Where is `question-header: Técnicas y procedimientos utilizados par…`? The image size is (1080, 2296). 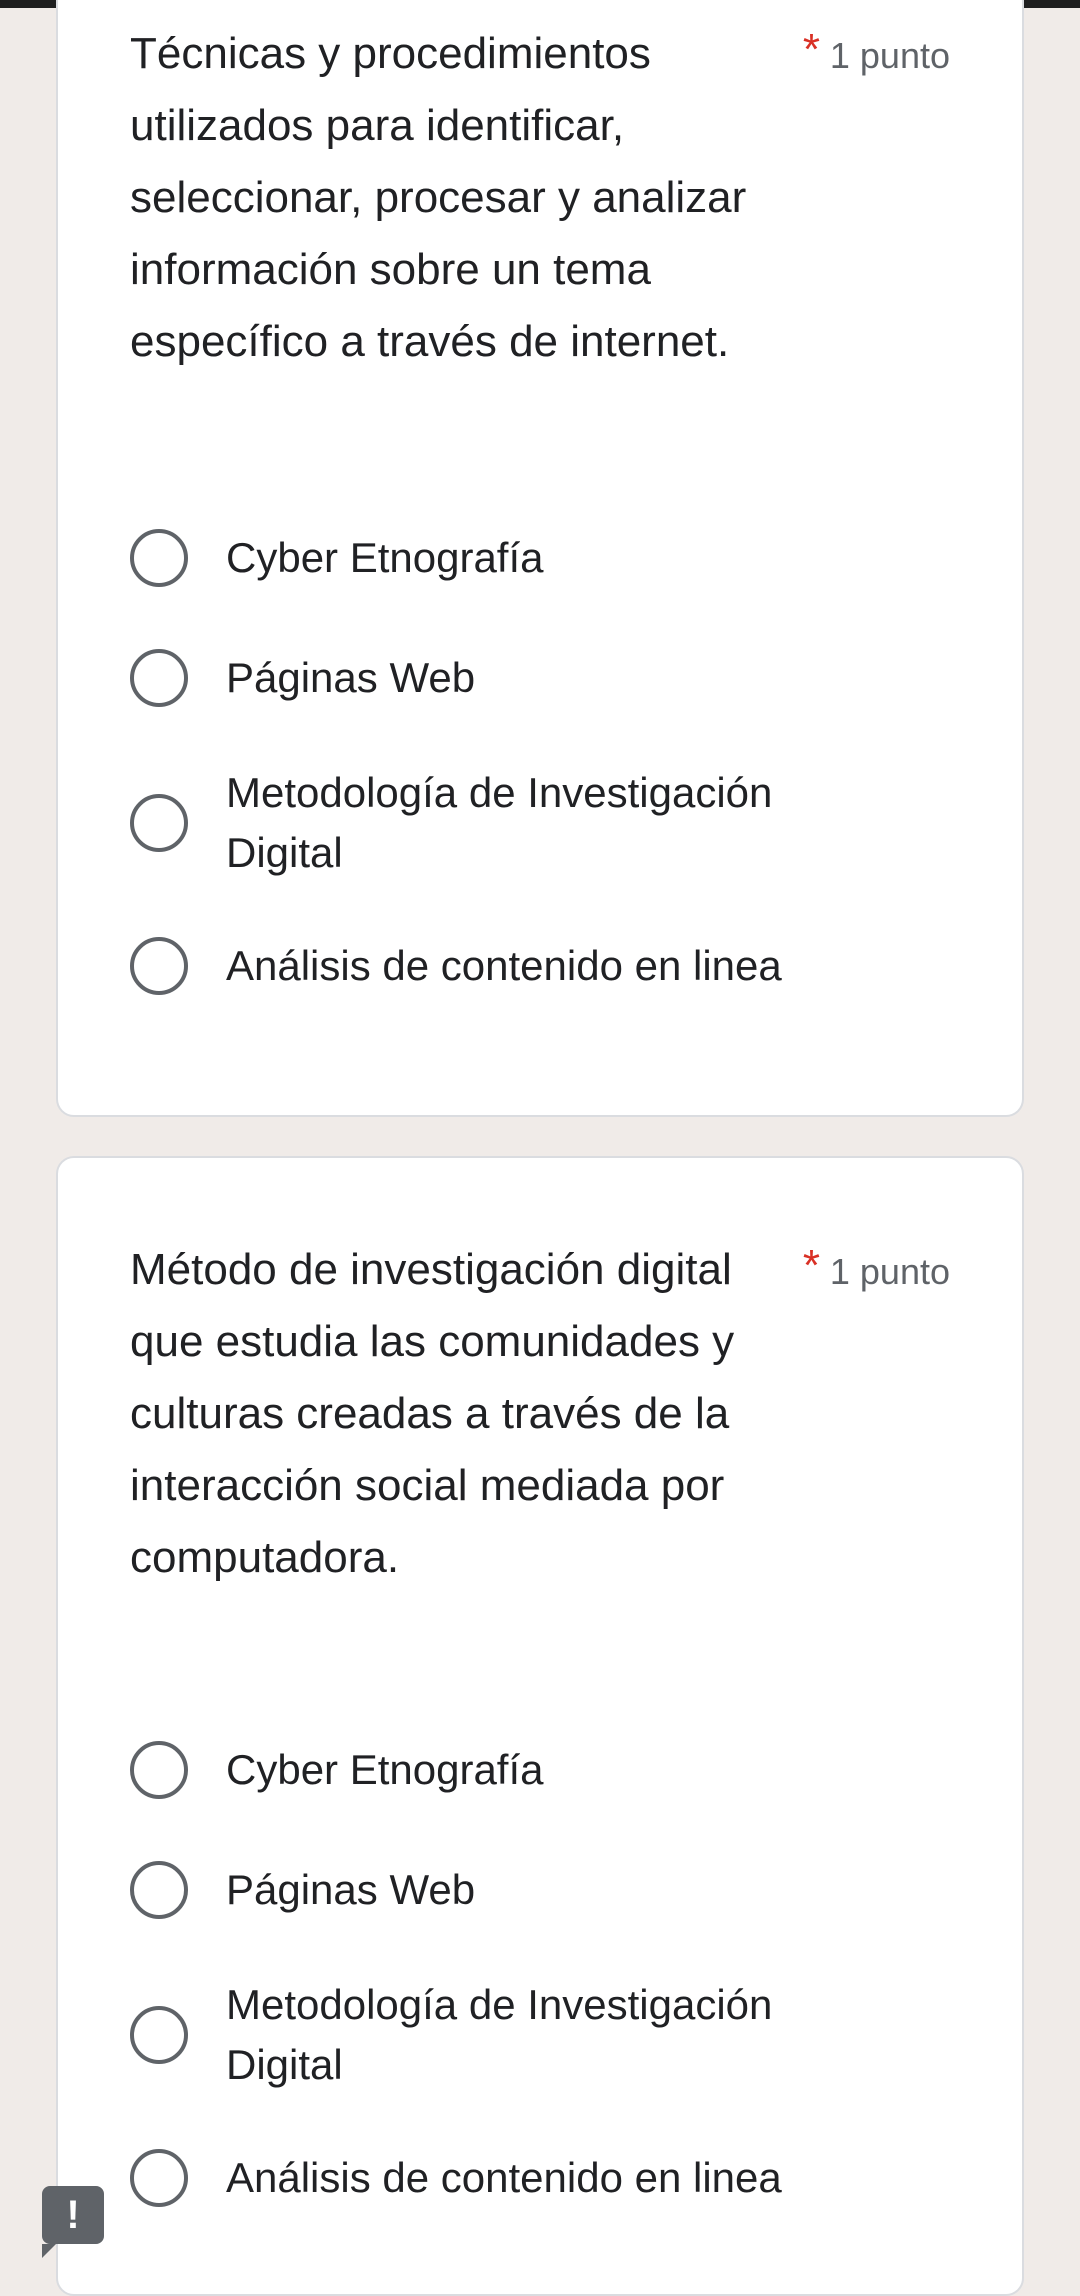
question-header: Técnicas y procedimientos utilizados par… is located at coordinates (540, 238).